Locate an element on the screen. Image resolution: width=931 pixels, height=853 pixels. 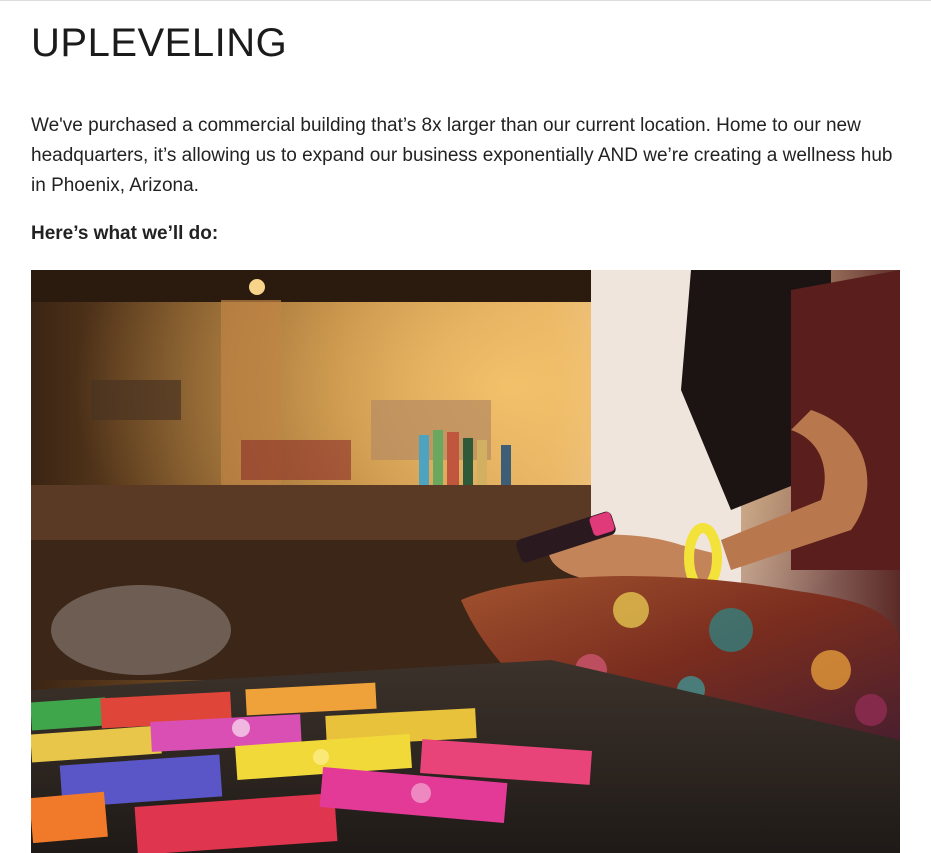
page-title: UPLEVELING is located at coordinates (159, 43).